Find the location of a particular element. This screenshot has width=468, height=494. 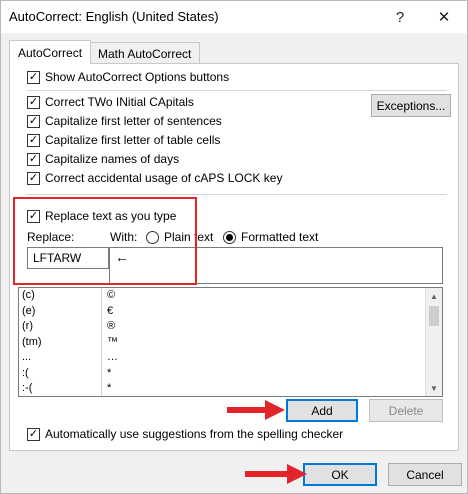

list-item: (tm) ™ is located at coordinates (230, 342).